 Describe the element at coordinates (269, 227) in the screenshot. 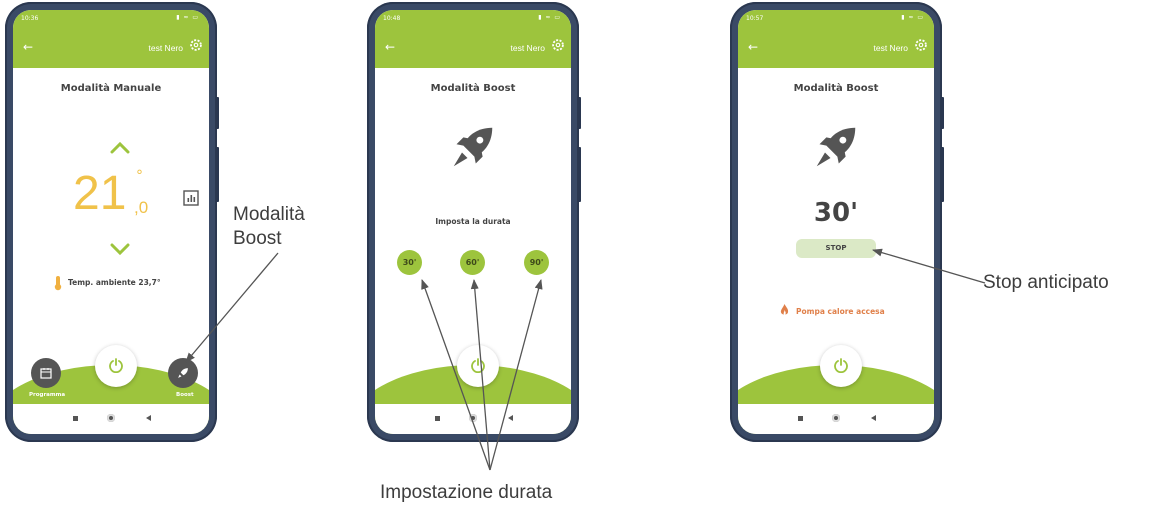

I see `annotation-boost: Modalità Boost` at that location.